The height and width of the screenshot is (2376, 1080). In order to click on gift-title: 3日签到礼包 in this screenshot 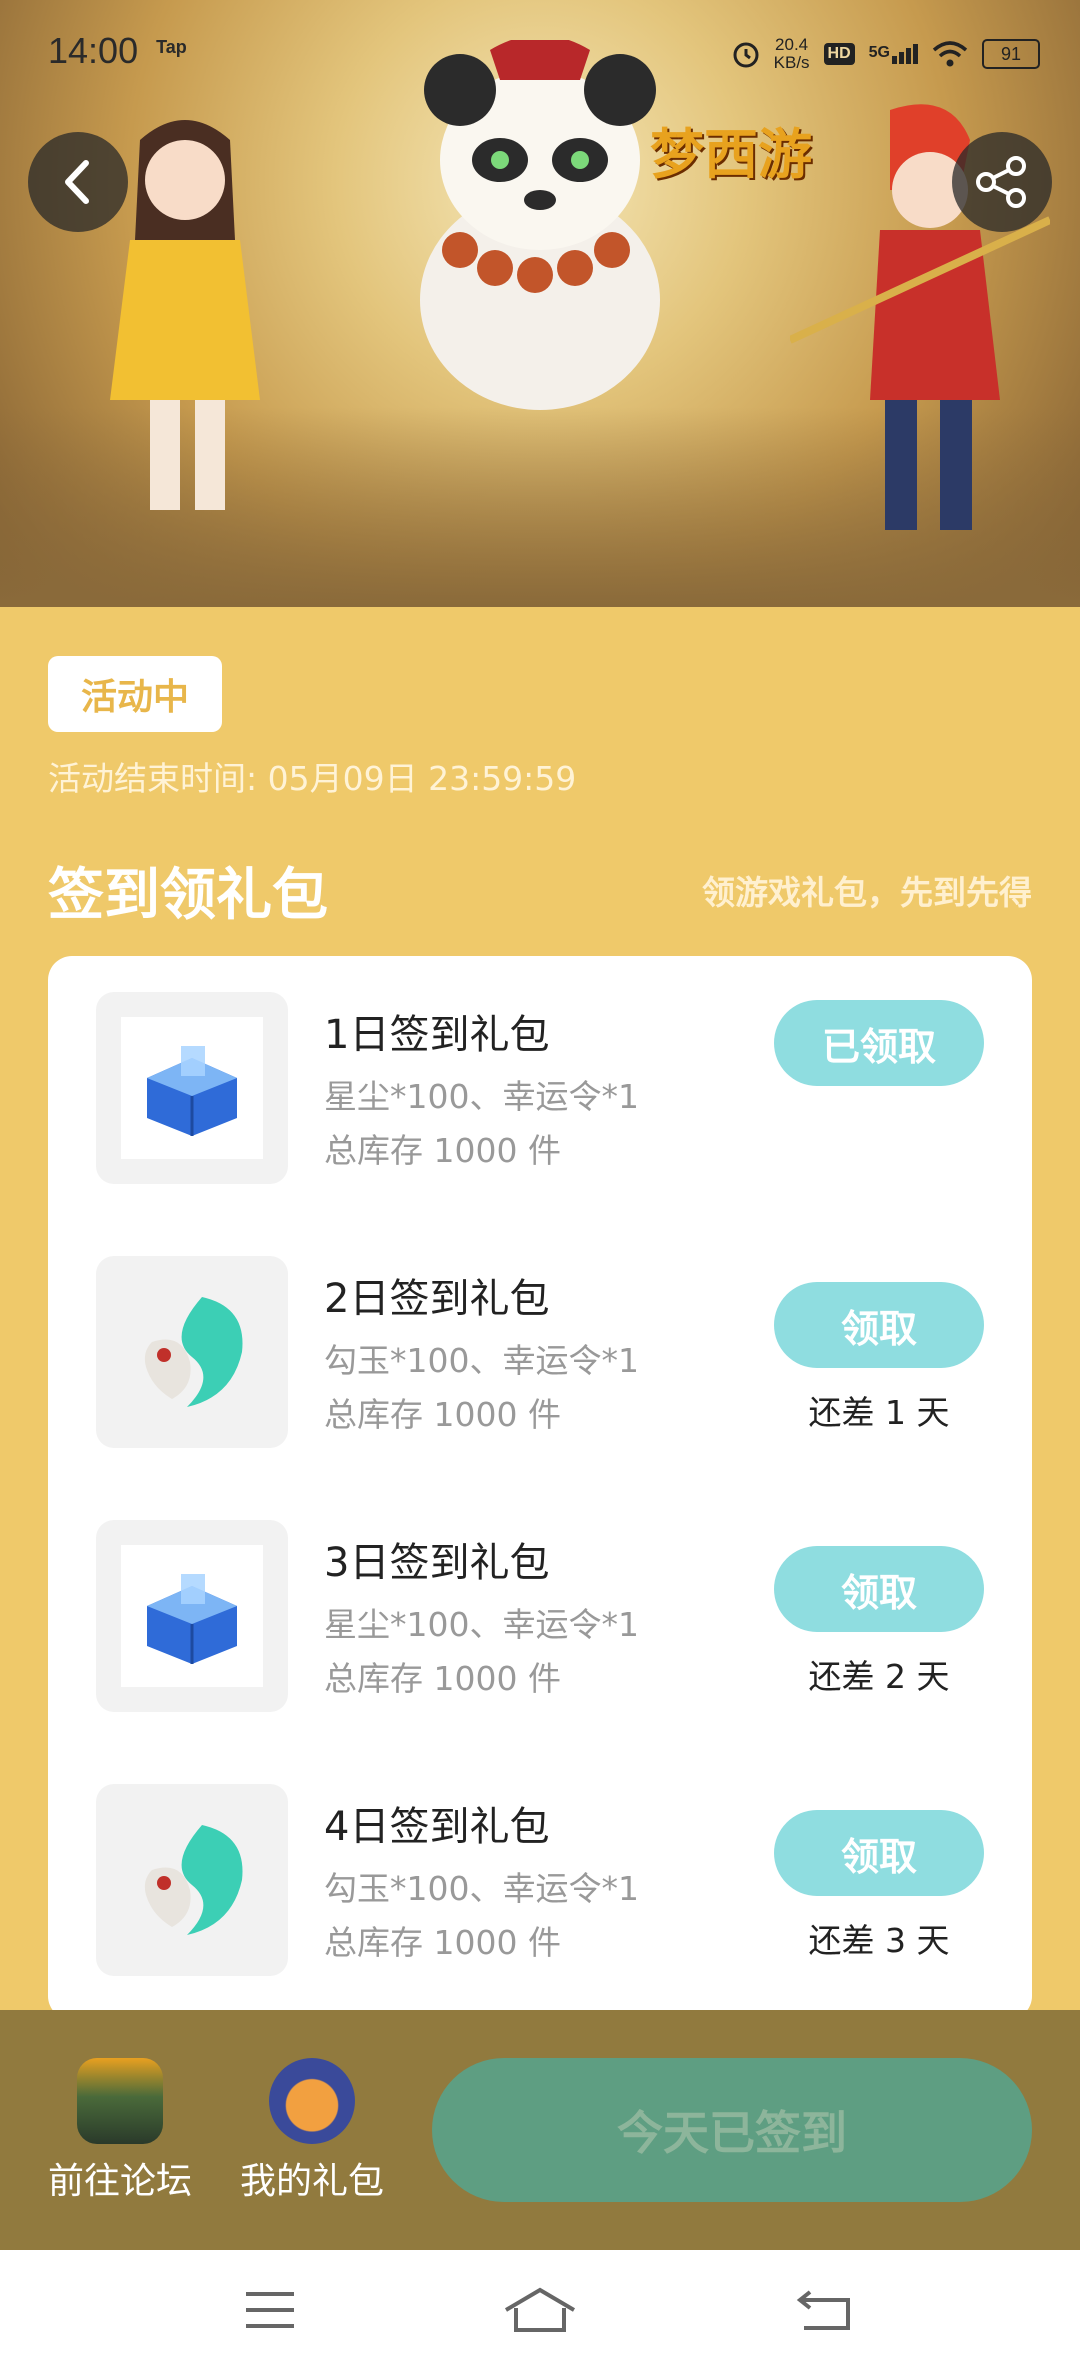, I will do `click(437, 1563)`.